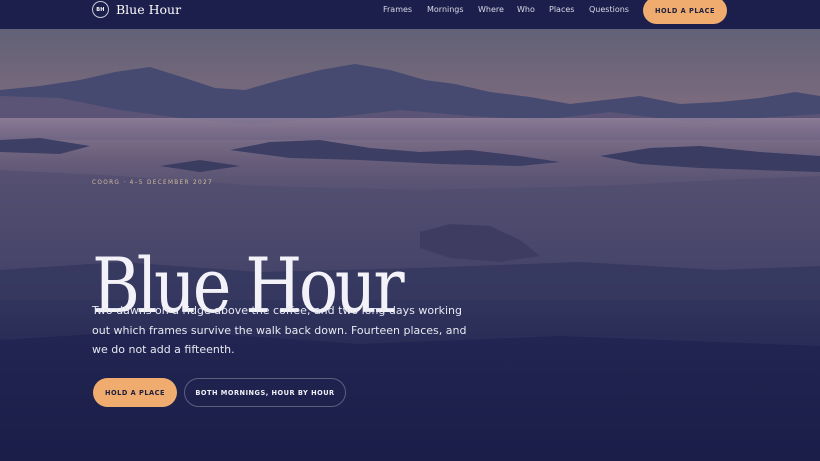 The width and height of the screenshot is (820, 461). What do you see at coordinates (569, 9) in the screenshot?
I see `nav-link-places: Places` at bounding box center [569, 9].